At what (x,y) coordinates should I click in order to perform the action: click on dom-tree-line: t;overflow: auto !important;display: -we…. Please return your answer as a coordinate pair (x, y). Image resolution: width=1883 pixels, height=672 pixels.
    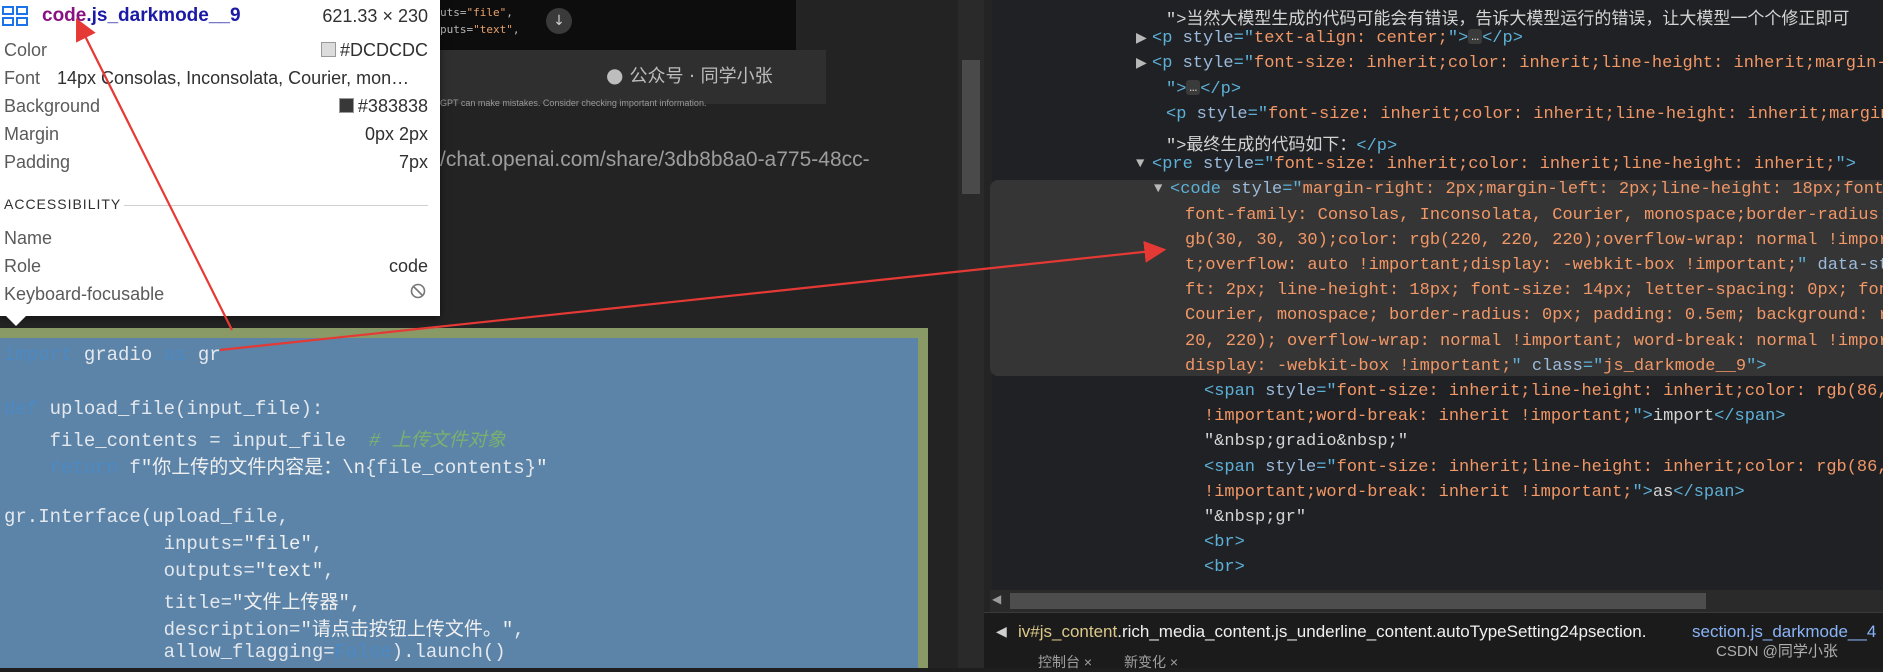
    Looking at the image, I should click on (1534, 265).